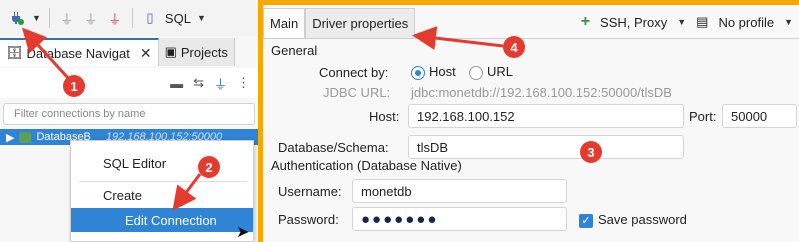  Describe the element at coordinates (243, 83) in the screenshot. I see `menu-icon: ⋮` at that location.